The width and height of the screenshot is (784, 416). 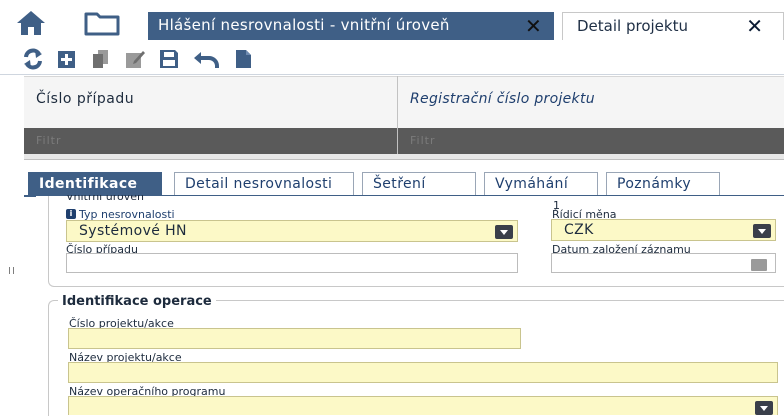 I want to click on copy-icon, so click(x=101, y=59).